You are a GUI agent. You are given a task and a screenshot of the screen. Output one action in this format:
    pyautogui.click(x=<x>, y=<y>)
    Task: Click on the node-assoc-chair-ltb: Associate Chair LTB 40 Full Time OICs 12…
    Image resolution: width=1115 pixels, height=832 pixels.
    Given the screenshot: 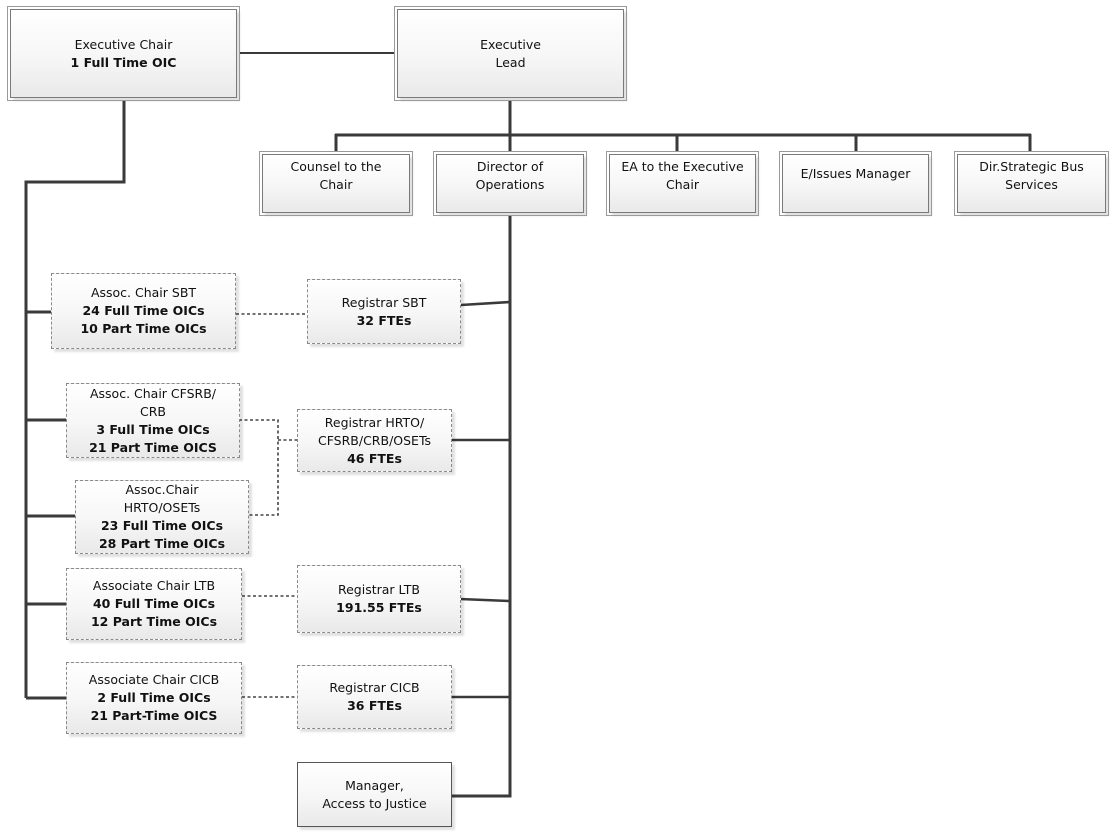 What is the action you would take?
    pyautogui.click(x=154, y=604)
    